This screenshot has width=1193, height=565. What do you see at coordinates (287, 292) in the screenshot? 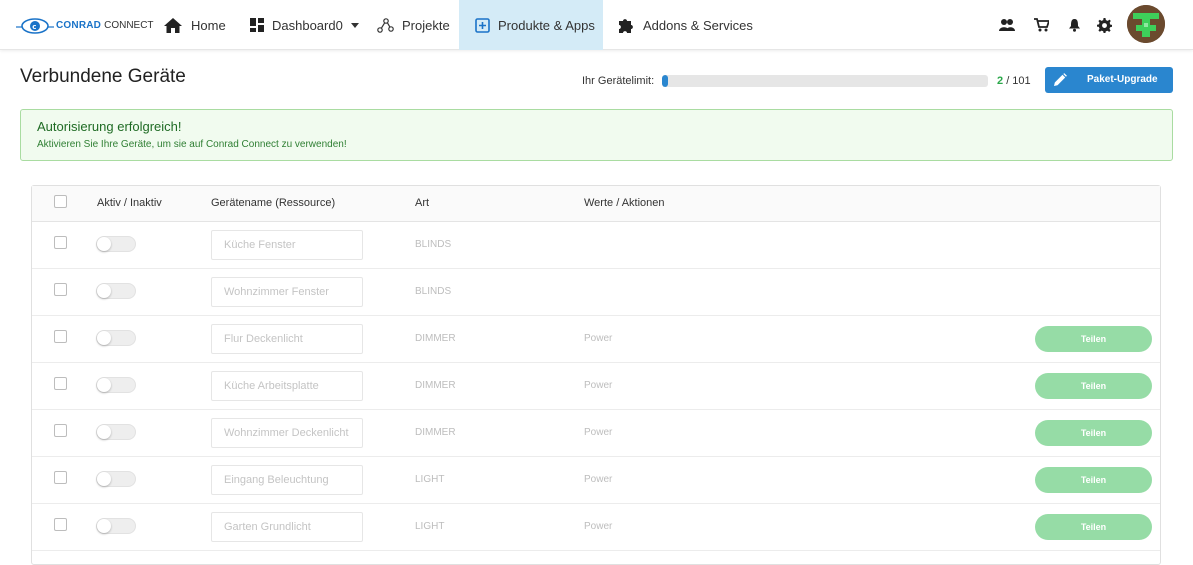
I see `device-name-input: Wohnzimmer Fenster` at bounding box center [287, 292].